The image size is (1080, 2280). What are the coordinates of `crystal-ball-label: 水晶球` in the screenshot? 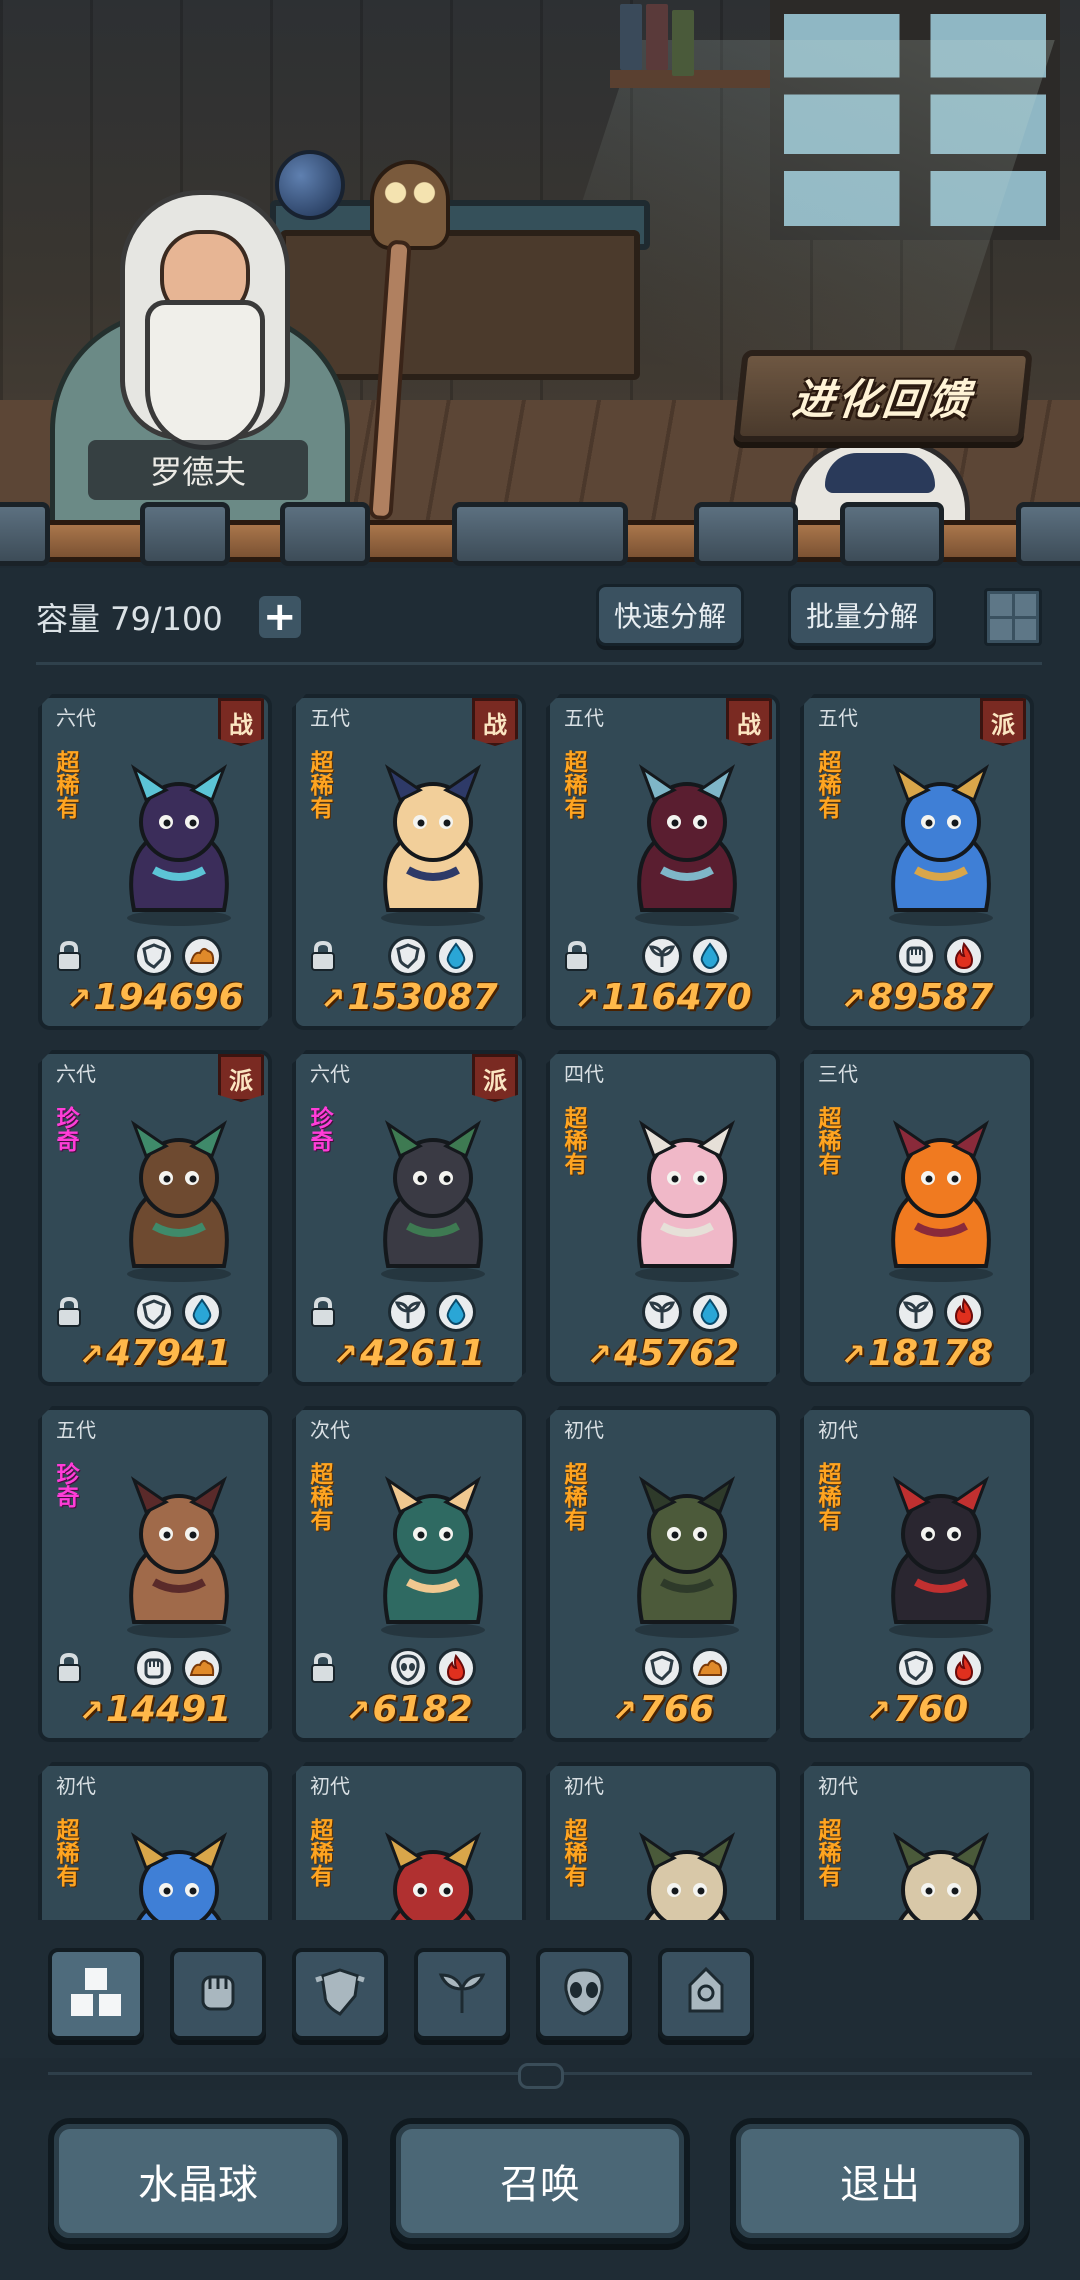 It's located at (198, 2185).